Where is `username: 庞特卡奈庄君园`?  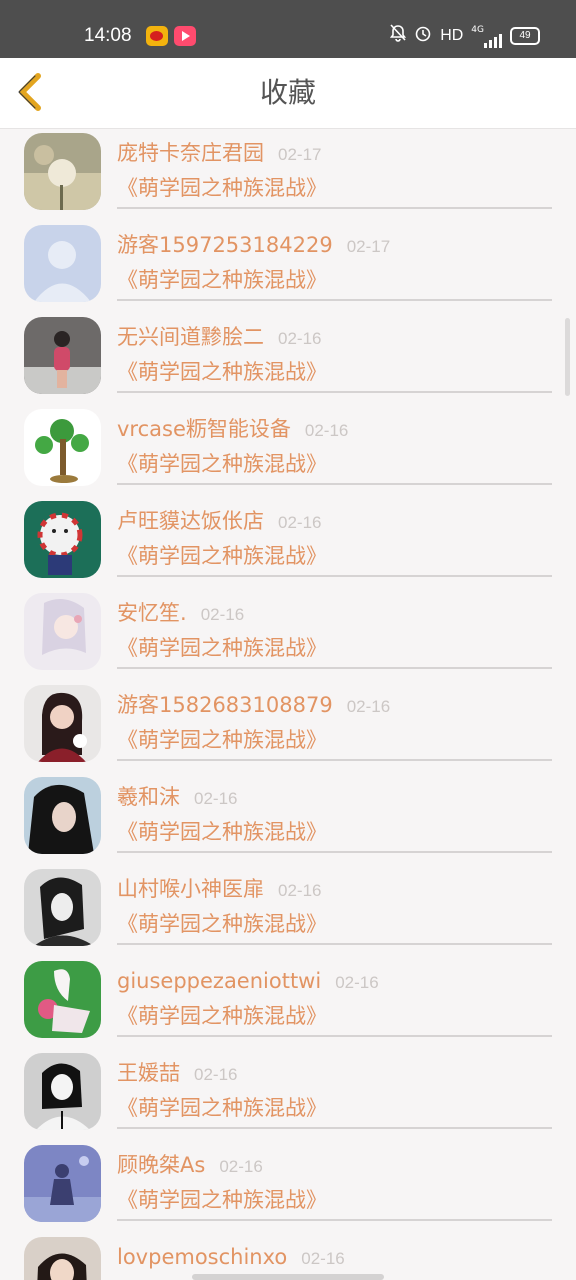 username: 庞特卡奈庄君园 is located at coordinates (190, 153).